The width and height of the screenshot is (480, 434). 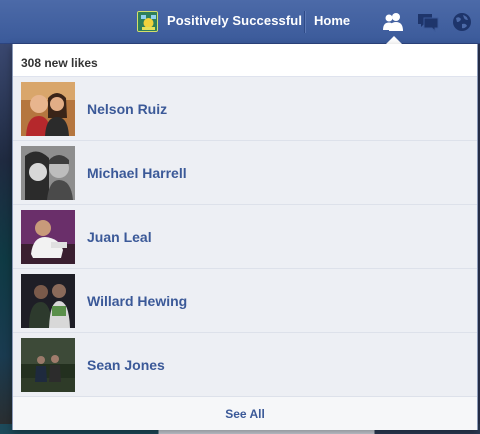 What do you see at coordinates (137, 301) in the screenshot?
I see `user-name-link: Willard Hewing` at bounding box center [137, 301].